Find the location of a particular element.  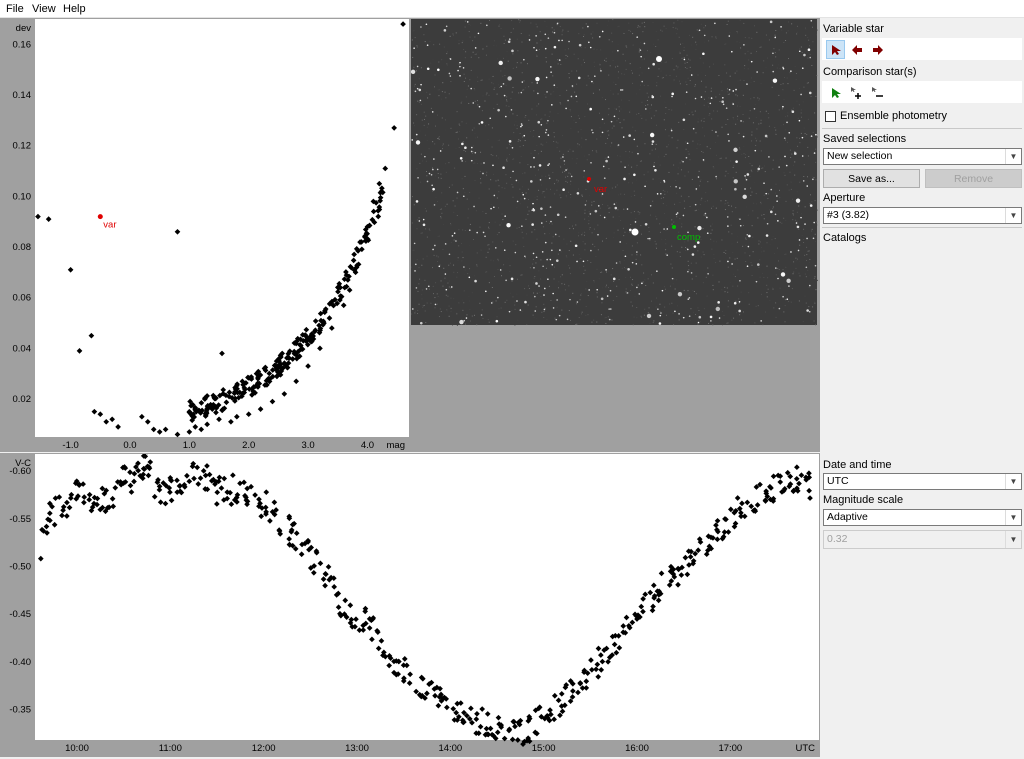

select-variable-button is located at coordinates (835, 49).